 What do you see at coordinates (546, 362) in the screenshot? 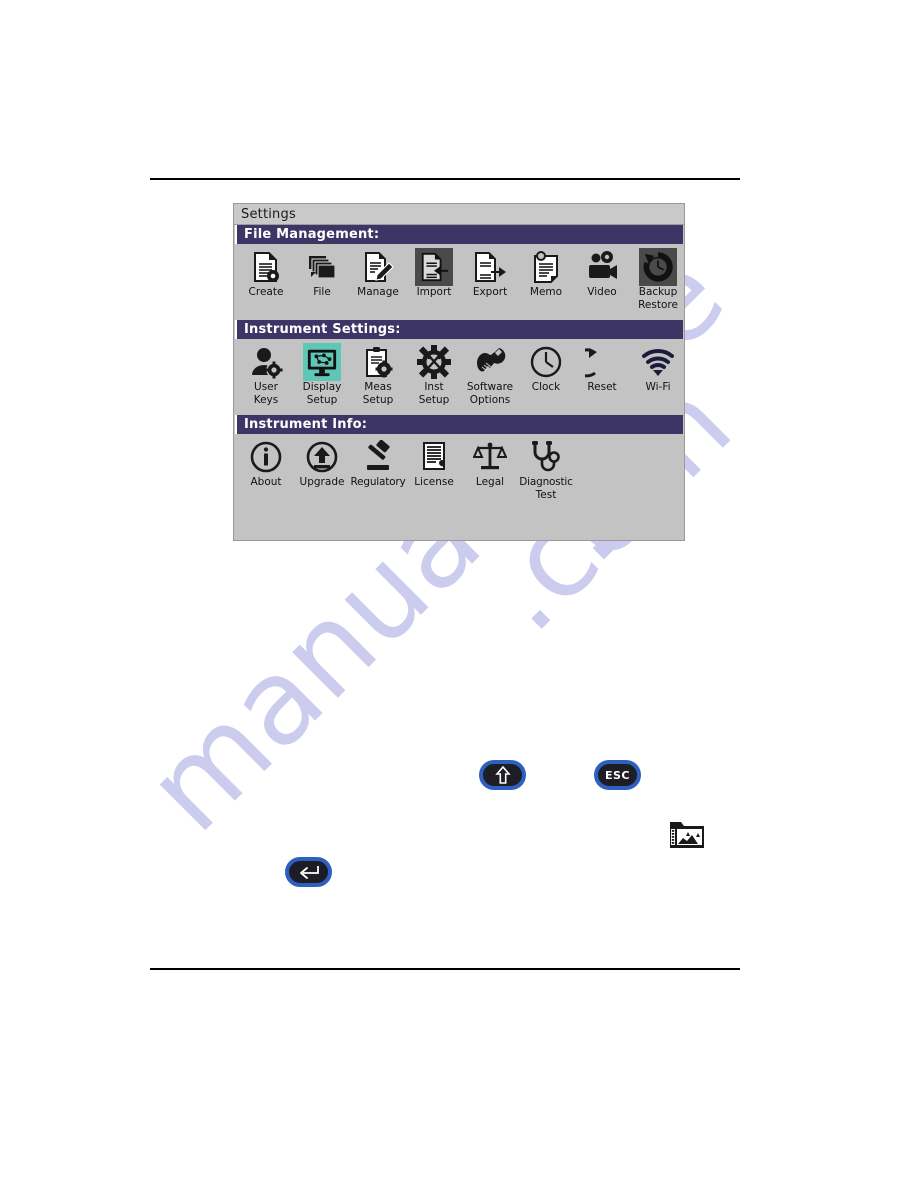
I see `clock-icon` at bounding box center [546, 362].